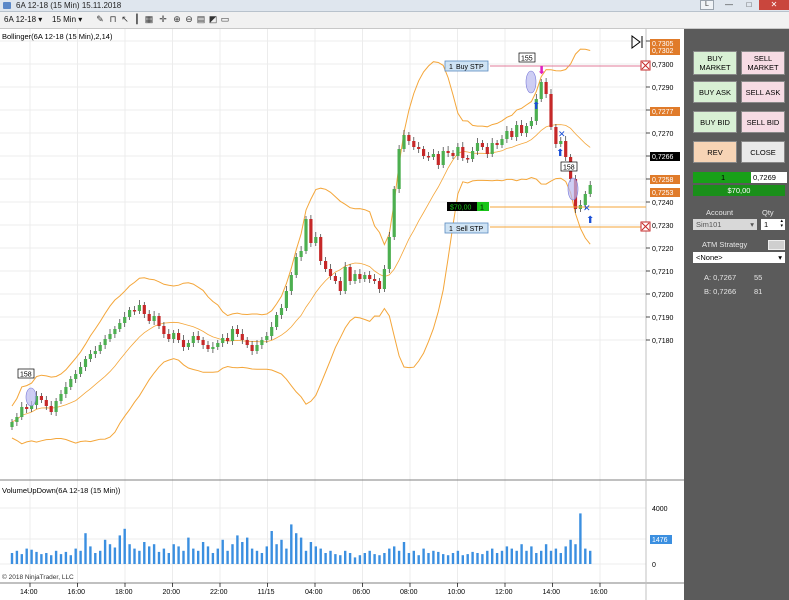 The width and height of the screenshot is (789, 600). What do you see at coordinates (189, 19) in the screenshot?
I see `zoom-out-icon: ⊖` at bounding box center [189, 19].